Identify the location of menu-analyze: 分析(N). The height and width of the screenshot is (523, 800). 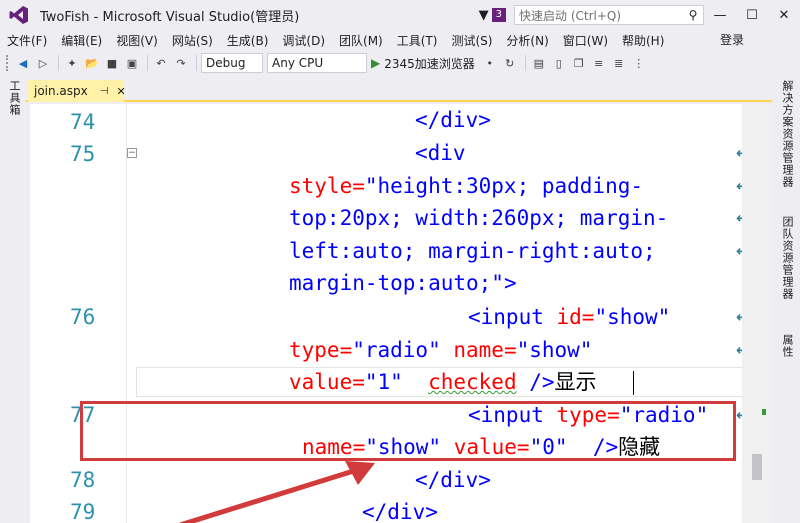
(527, 40).